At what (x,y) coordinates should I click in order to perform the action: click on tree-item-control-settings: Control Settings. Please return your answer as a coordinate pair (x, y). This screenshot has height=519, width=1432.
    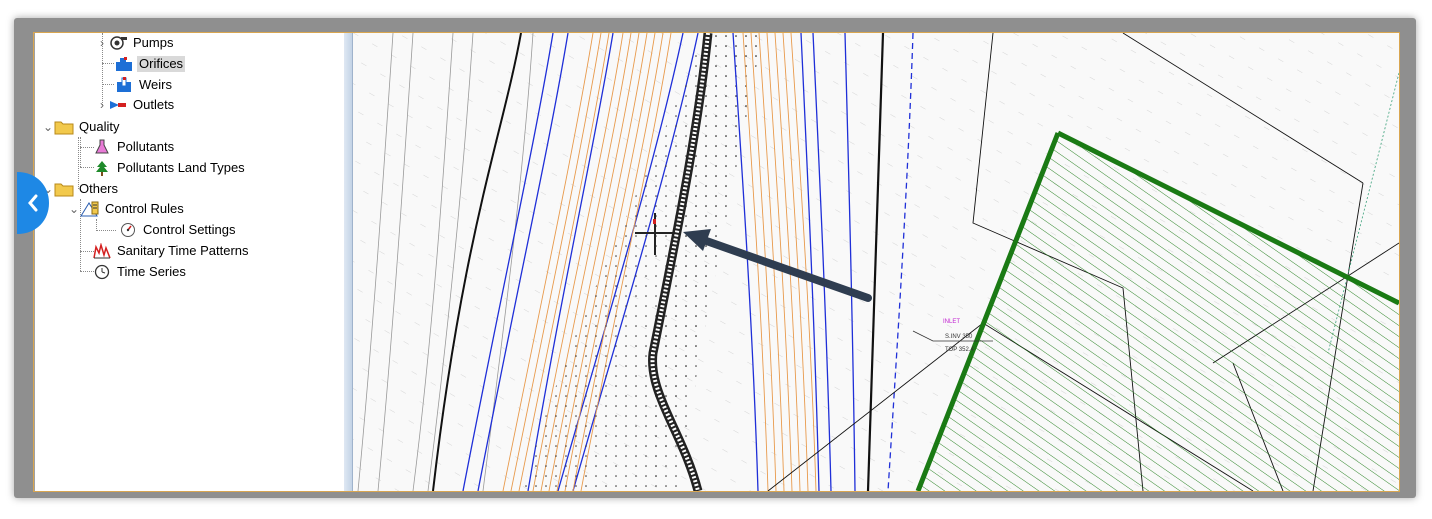
    Looking at the image, I should click on (178, 230).